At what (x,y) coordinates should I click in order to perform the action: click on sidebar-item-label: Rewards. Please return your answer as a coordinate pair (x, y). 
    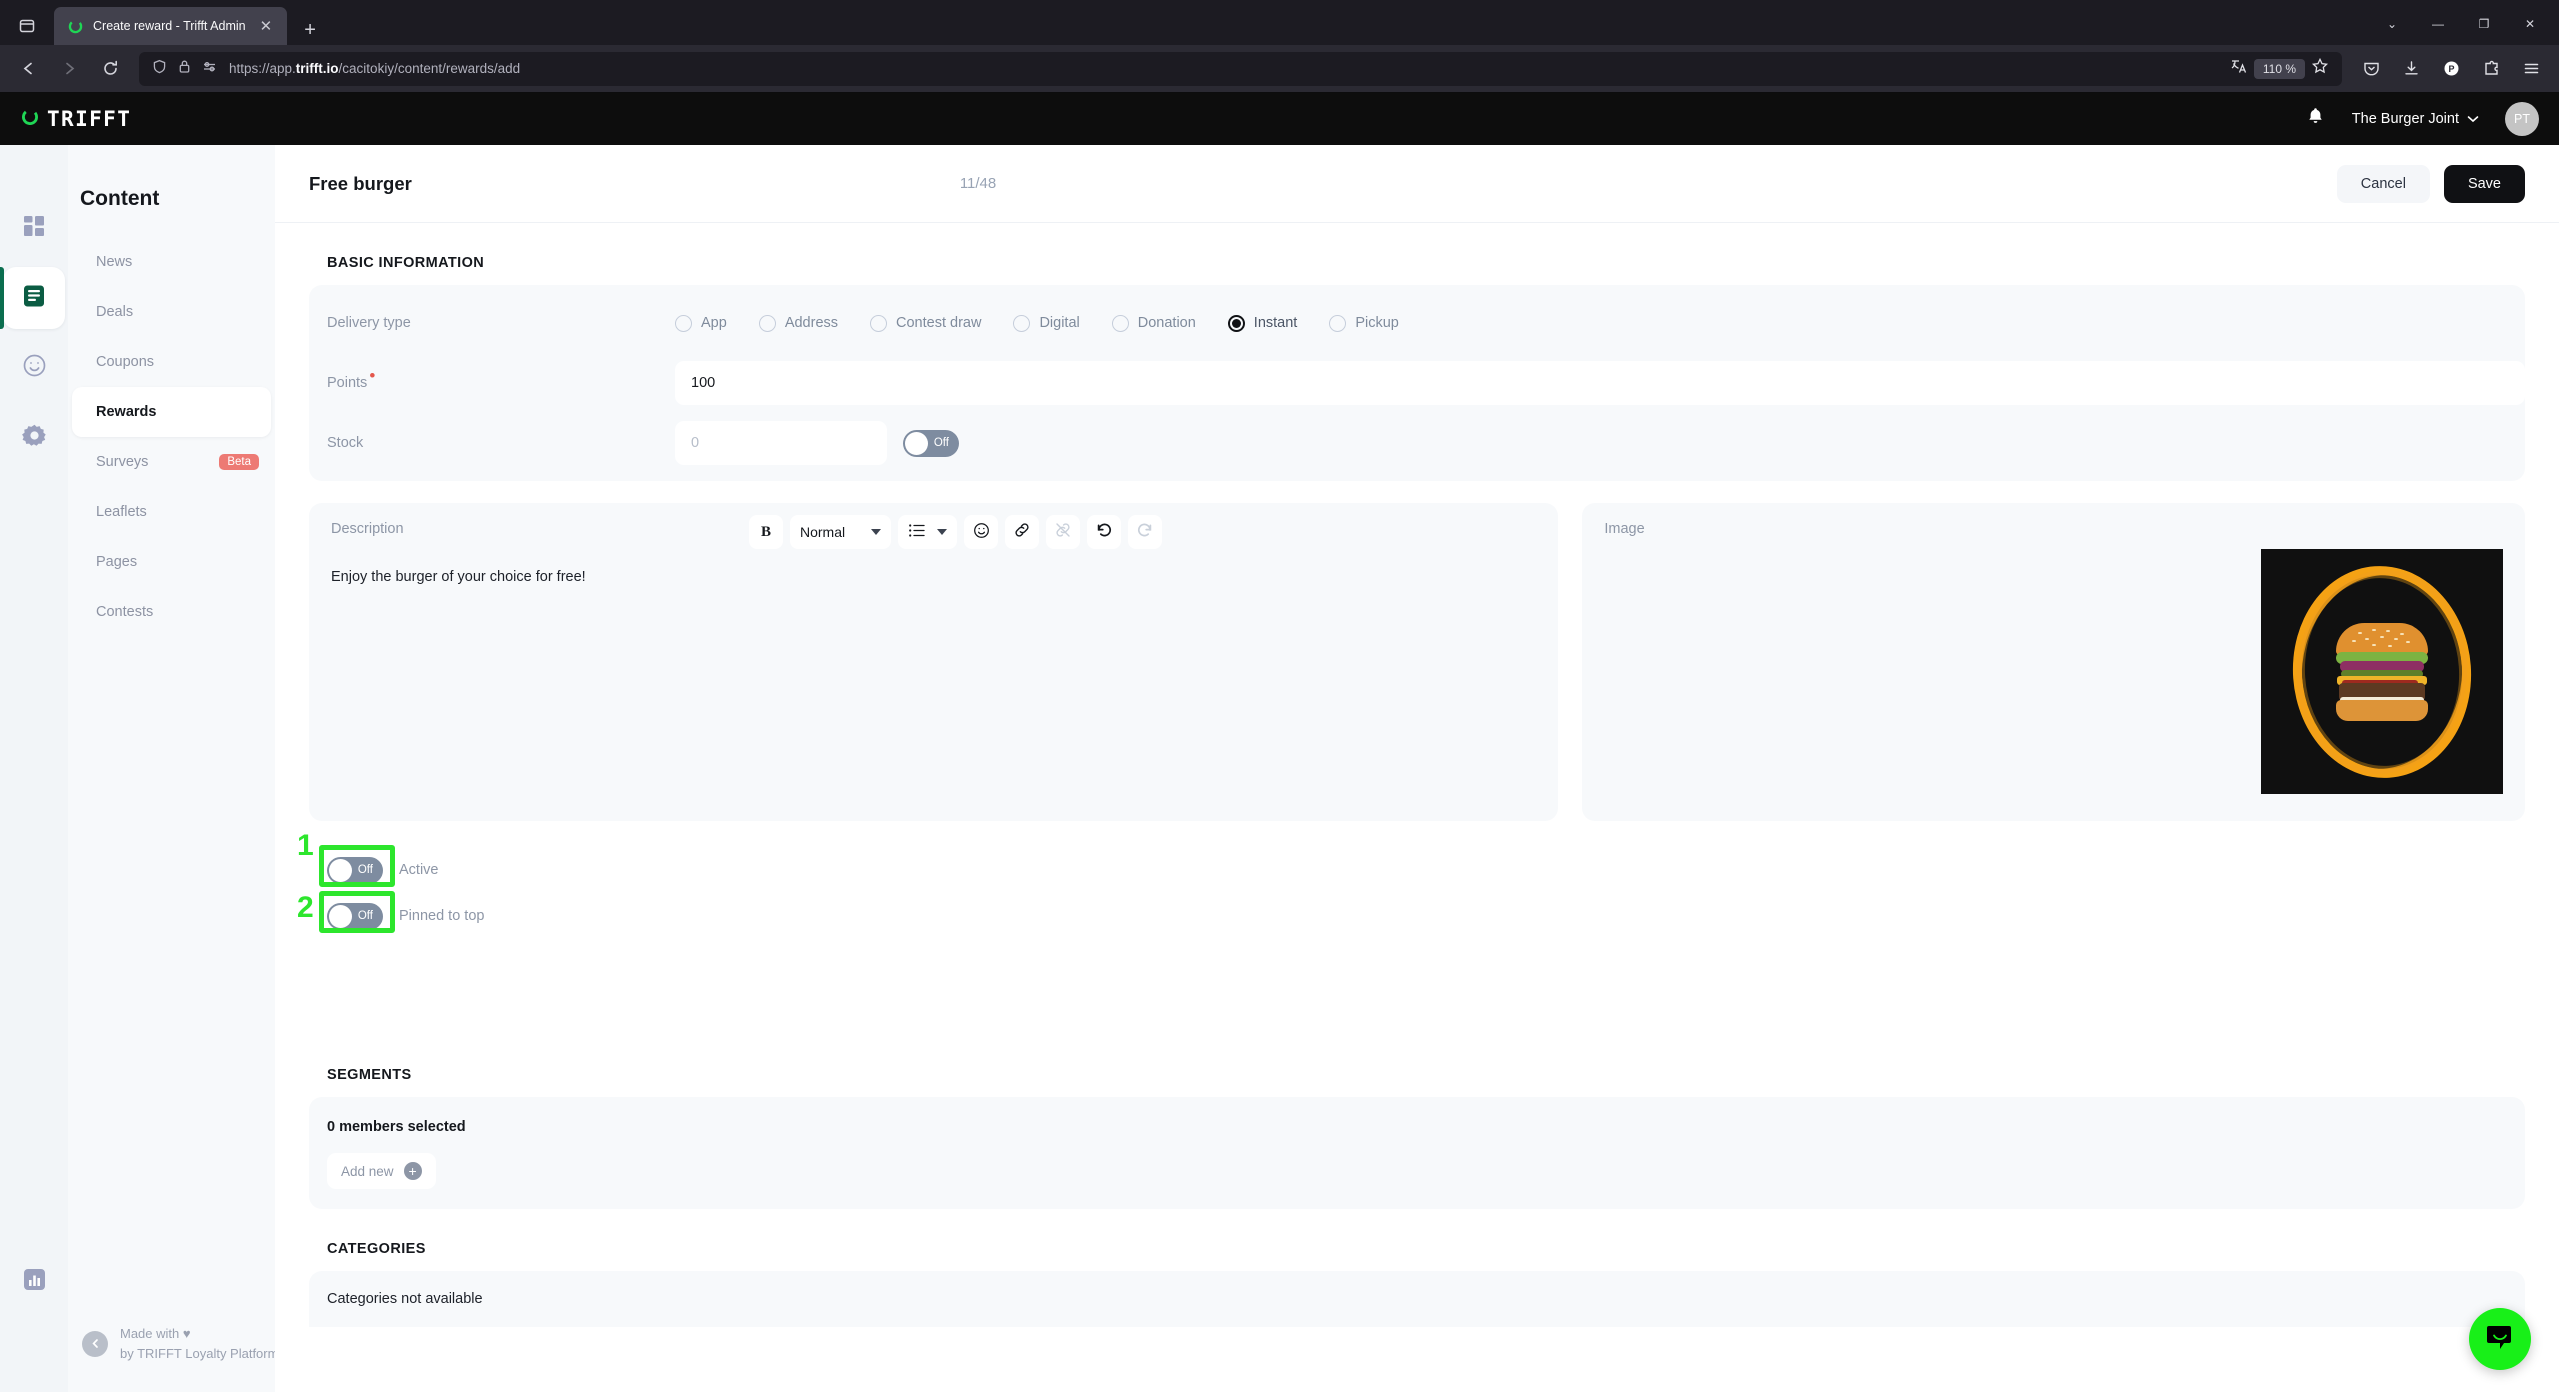
    Looking at the image, I should click on (126, 412).